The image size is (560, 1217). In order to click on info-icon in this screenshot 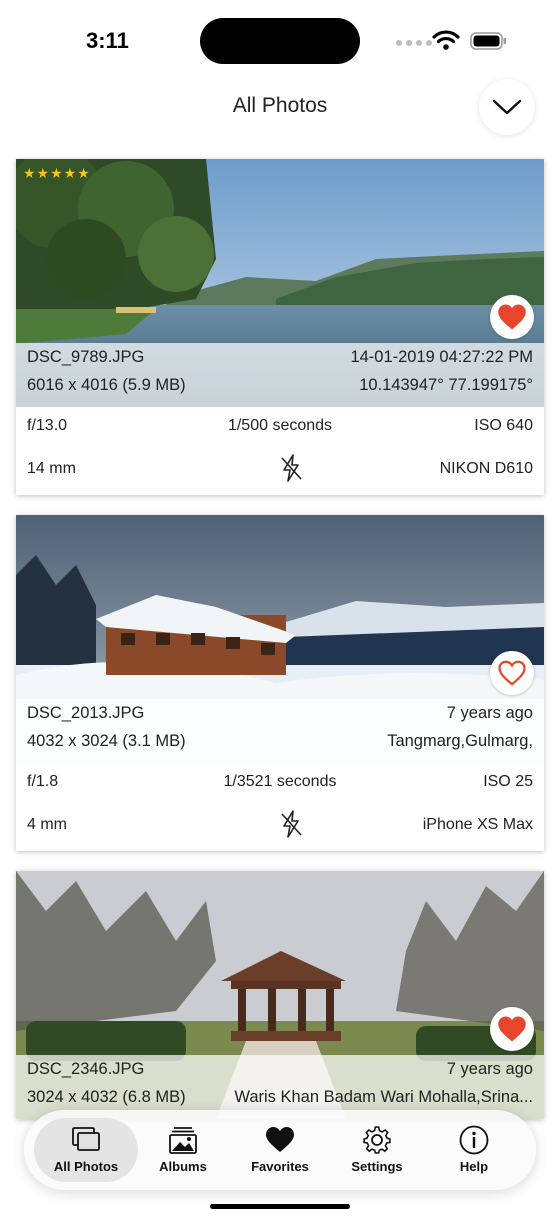, I will do `click(474, 1140)`.